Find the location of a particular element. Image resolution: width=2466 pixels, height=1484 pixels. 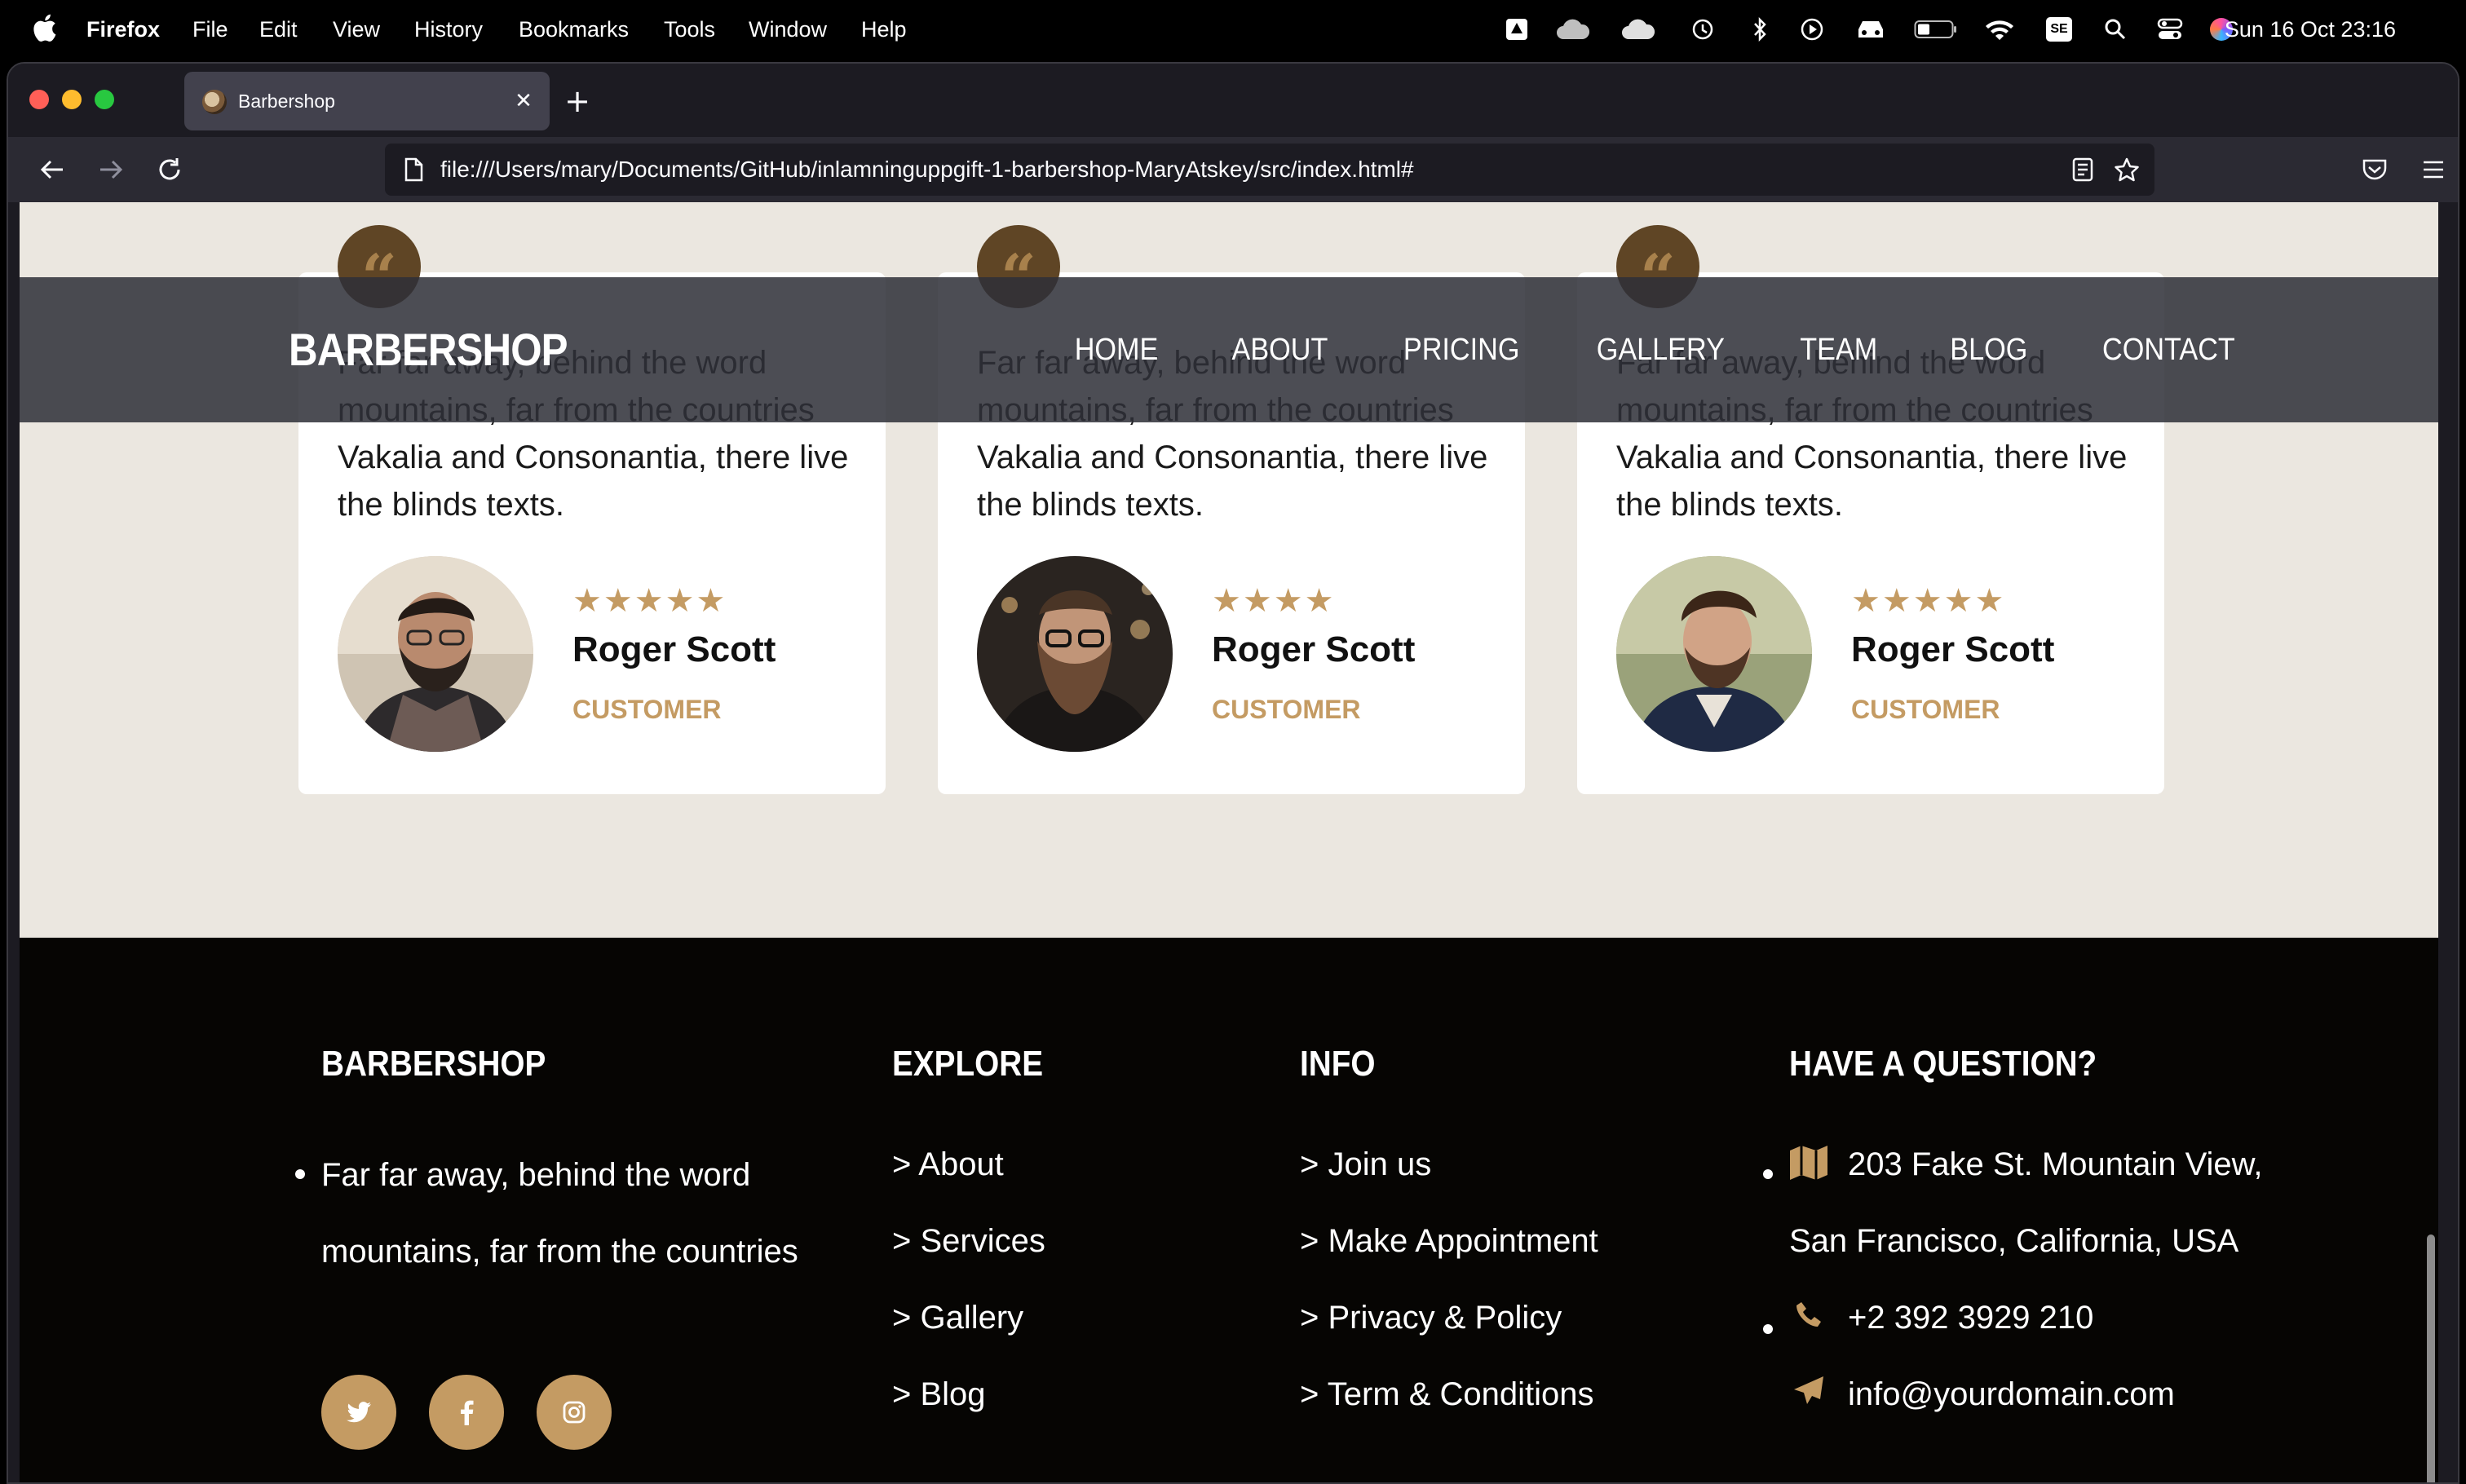

menu-bookmarks: Bookmarks is located at coordinates (574, 29).